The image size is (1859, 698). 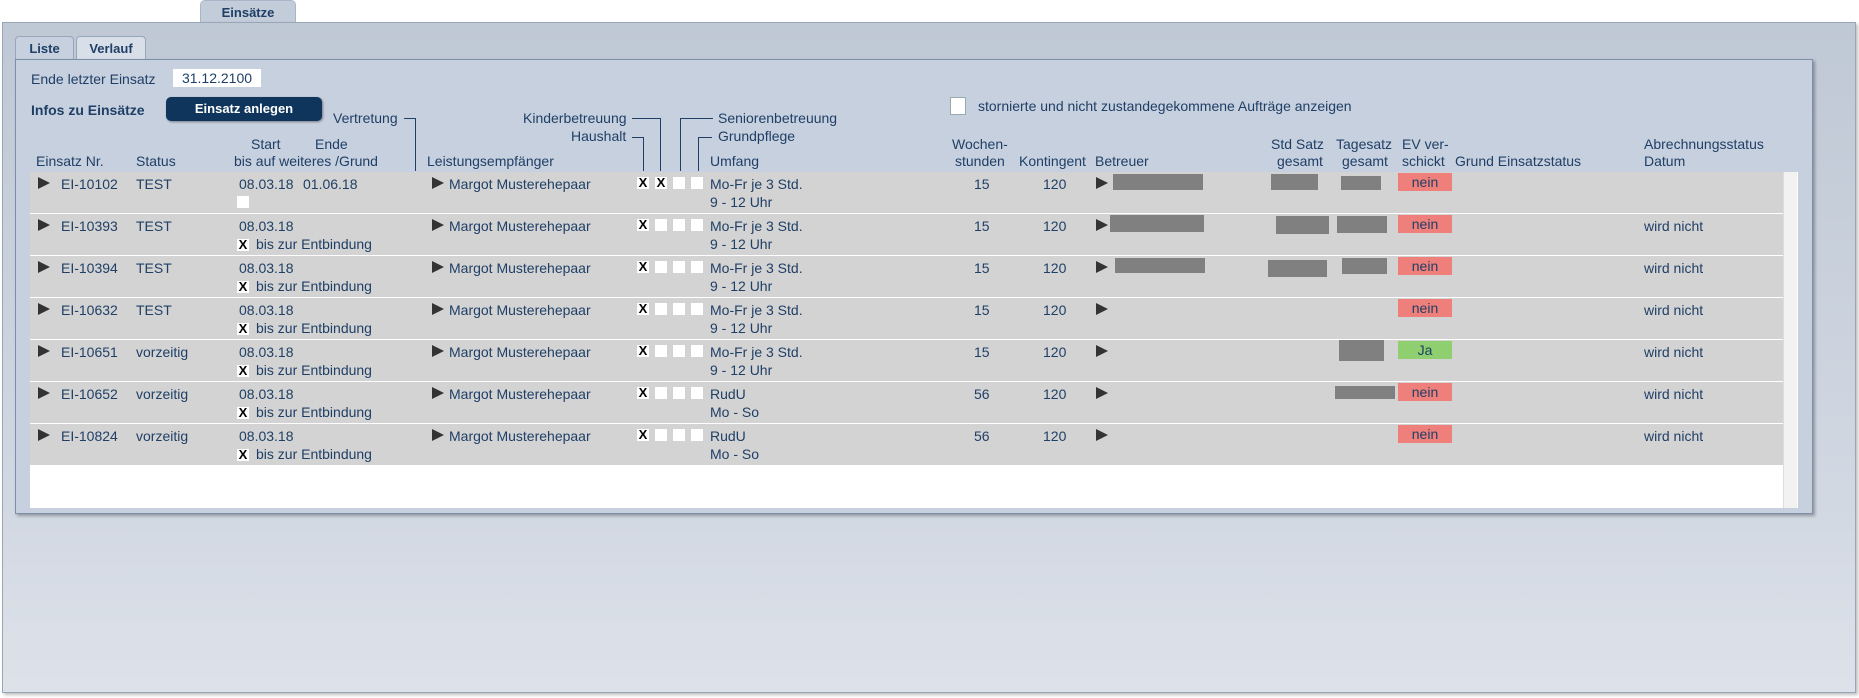 What do you see at coordinates (154, 184) in the screenshot?
I see `status: TEST` at bounding box center [154, 184].